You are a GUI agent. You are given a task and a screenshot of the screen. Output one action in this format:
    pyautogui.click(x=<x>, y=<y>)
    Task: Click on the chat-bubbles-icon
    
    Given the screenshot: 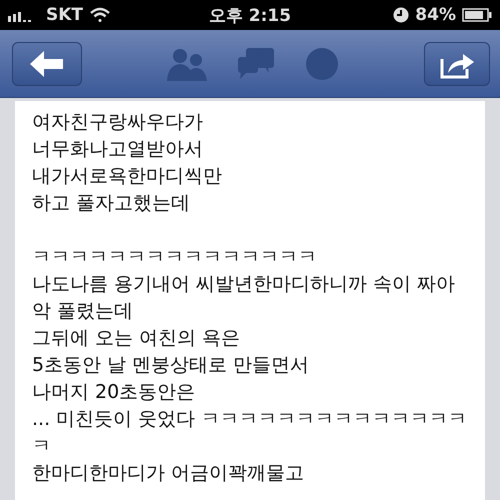 What is the action you would take?
    pyautogui.click(x=256, y=63)
    